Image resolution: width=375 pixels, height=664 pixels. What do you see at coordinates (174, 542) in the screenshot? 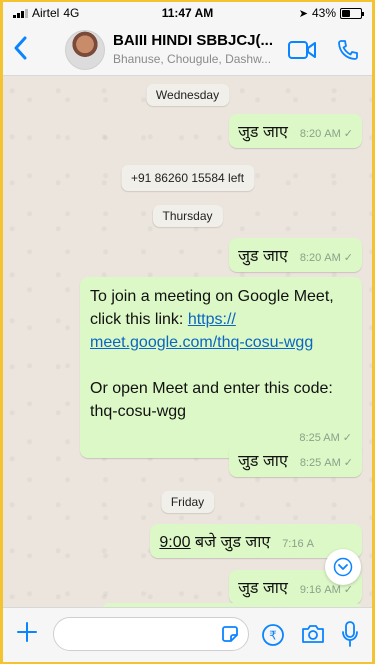
I see `message-time-link: 9:00` at bounding box center [174, 542].